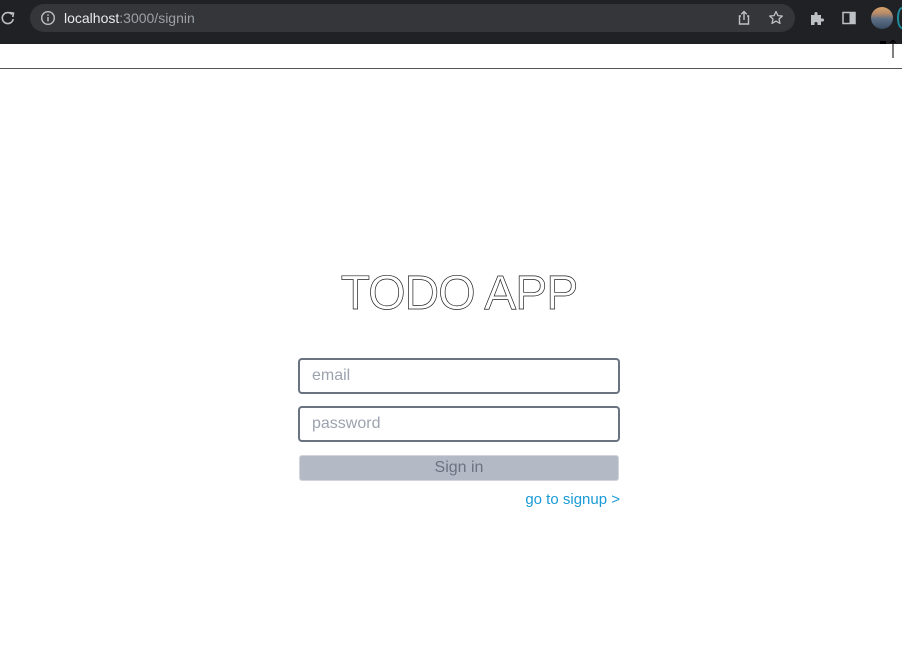 Image resolution: width=902 pixels, height=658 pixels. What do you see at coordinates (899, 18) in the screenshot?
I see `extension-badge-icon` at bounding box center [899, 18].